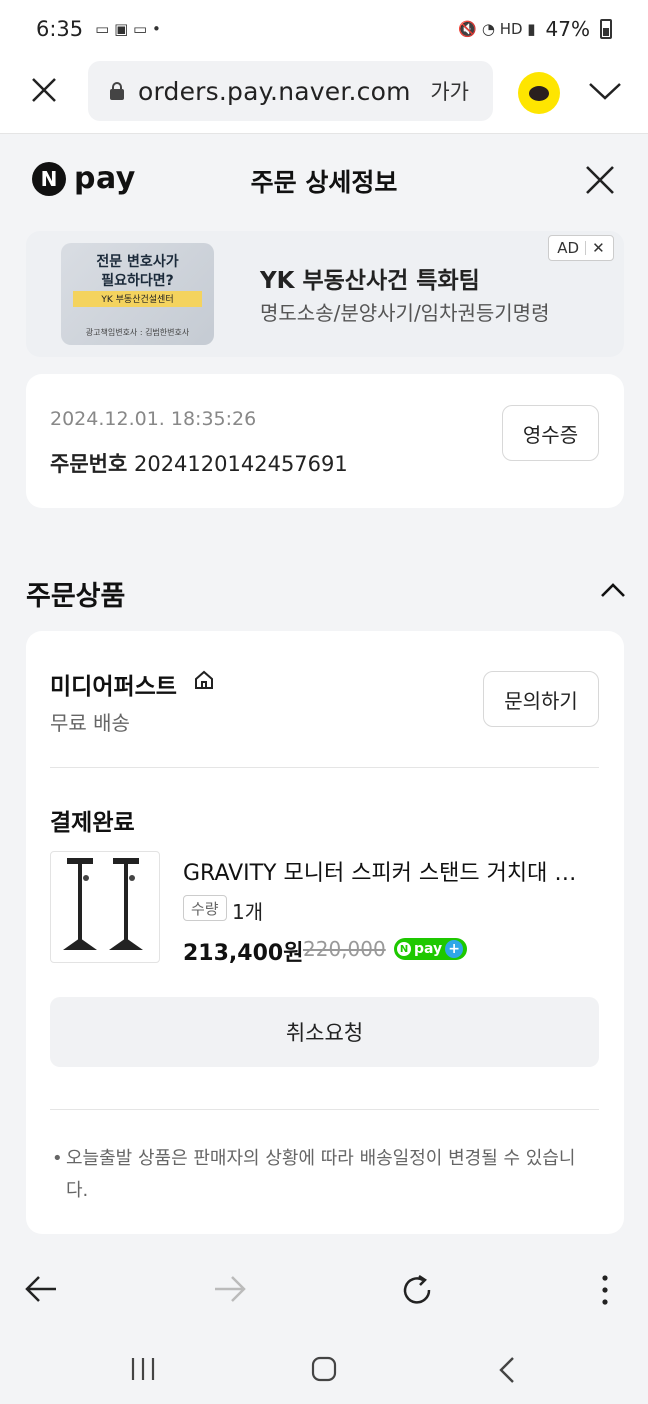 Image resolution: width=648 pixels, height=1404 pixels. Describe the element at coordinates (143, 1369) in the screenshot. I see `recent-apps-icon` at that location.